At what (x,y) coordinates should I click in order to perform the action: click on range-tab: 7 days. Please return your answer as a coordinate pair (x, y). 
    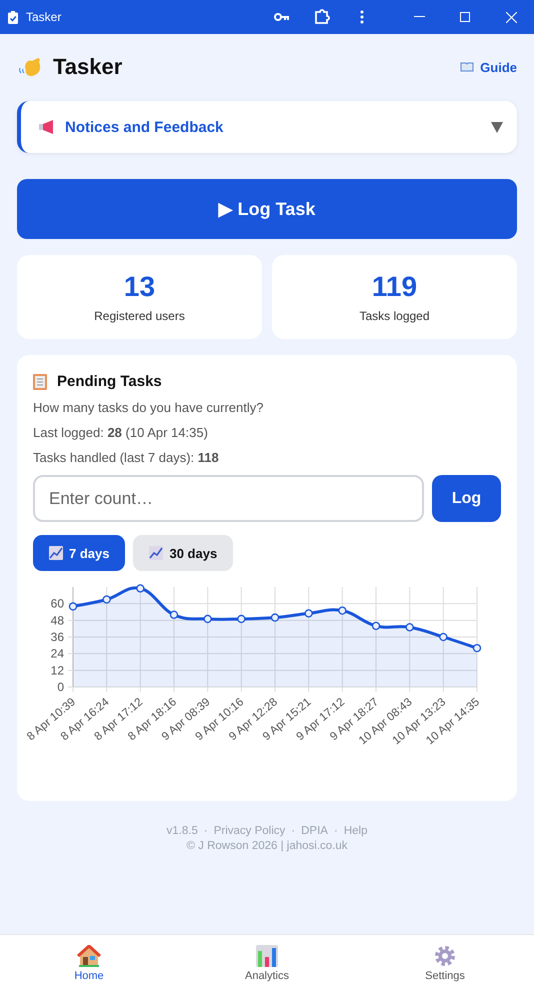
    Looking at the image, I should click on (79, 553).